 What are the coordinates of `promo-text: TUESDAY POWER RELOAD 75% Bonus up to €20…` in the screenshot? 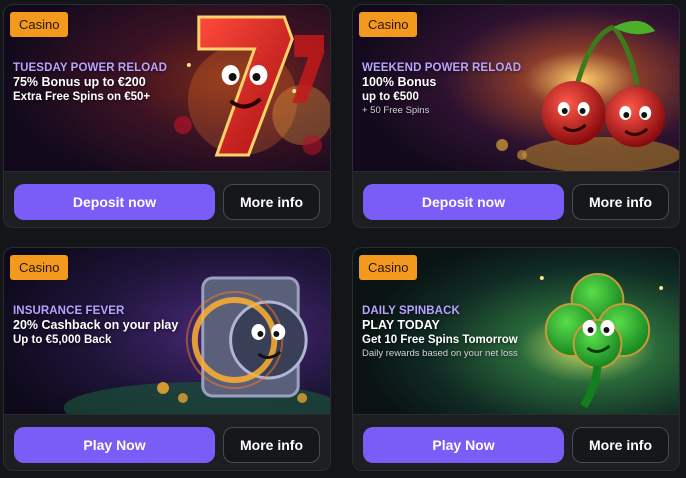 It's located at (90, 82).